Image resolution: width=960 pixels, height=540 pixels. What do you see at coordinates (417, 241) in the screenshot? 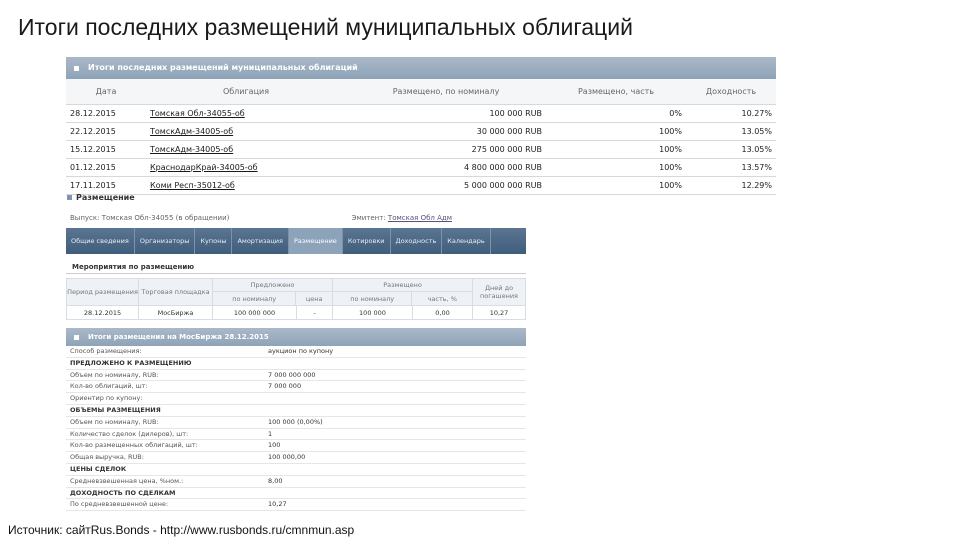
I see `tab-6: Доходность` at bounding box center [417, 241].